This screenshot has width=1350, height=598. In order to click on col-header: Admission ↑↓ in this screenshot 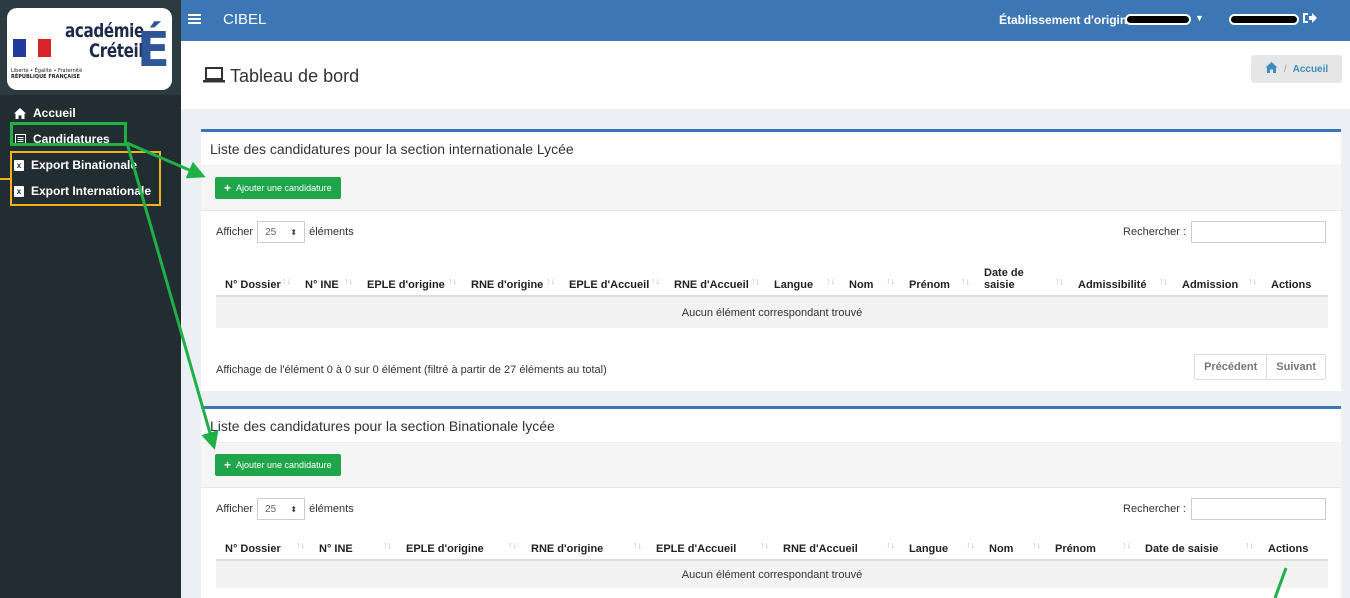, I will do `click(1217, 272)`.